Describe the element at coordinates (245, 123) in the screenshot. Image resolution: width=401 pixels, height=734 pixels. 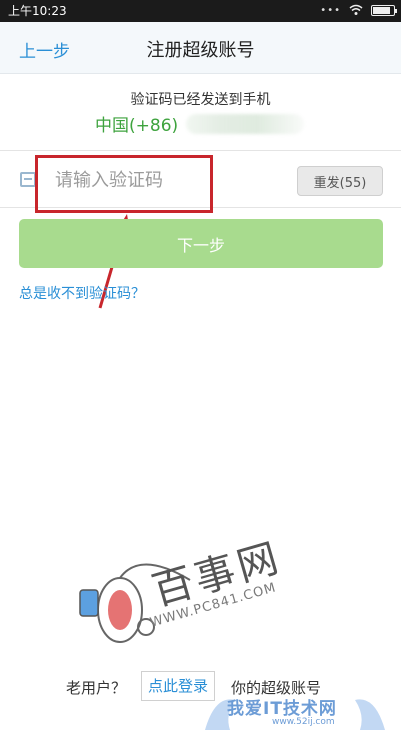
I see `phone-number-redacted` at that location.